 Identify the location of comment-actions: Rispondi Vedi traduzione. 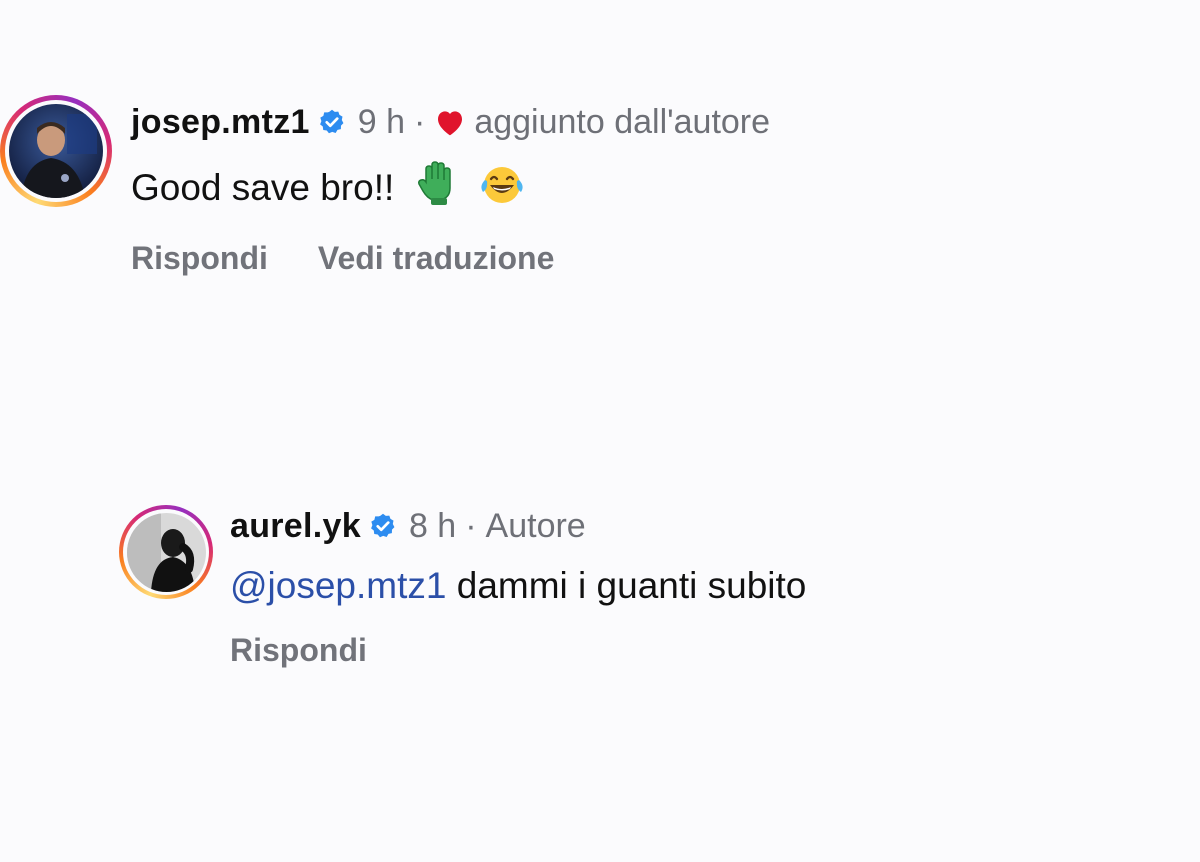
(450, 258).